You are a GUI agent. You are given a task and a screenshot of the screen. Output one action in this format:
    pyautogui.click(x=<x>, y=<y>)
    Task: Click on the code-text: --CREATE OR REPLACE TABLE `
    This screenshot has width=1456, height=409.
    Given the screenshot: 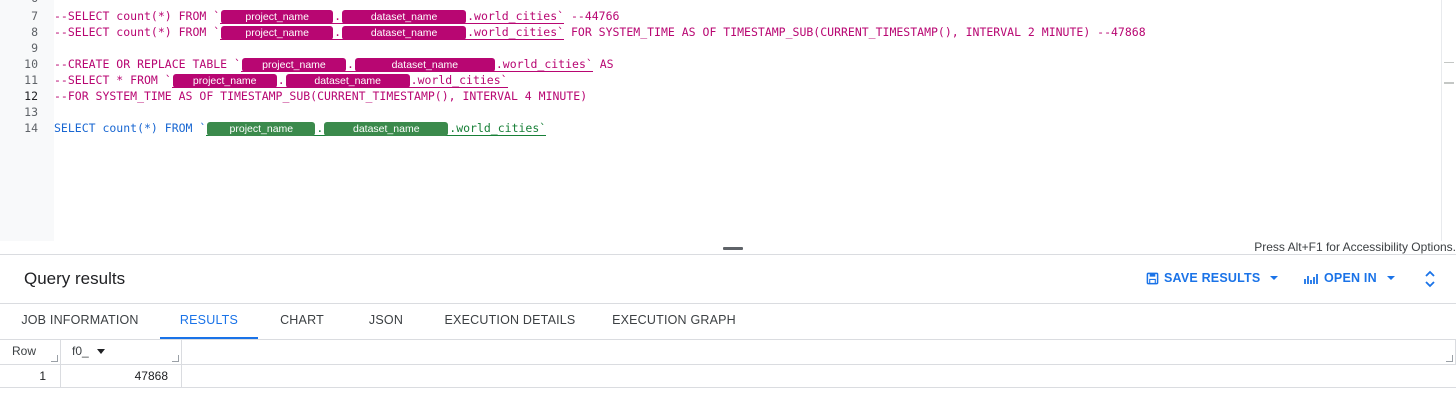 What is the action you would take?
    pyautogui.click(x=147, y=64)
    